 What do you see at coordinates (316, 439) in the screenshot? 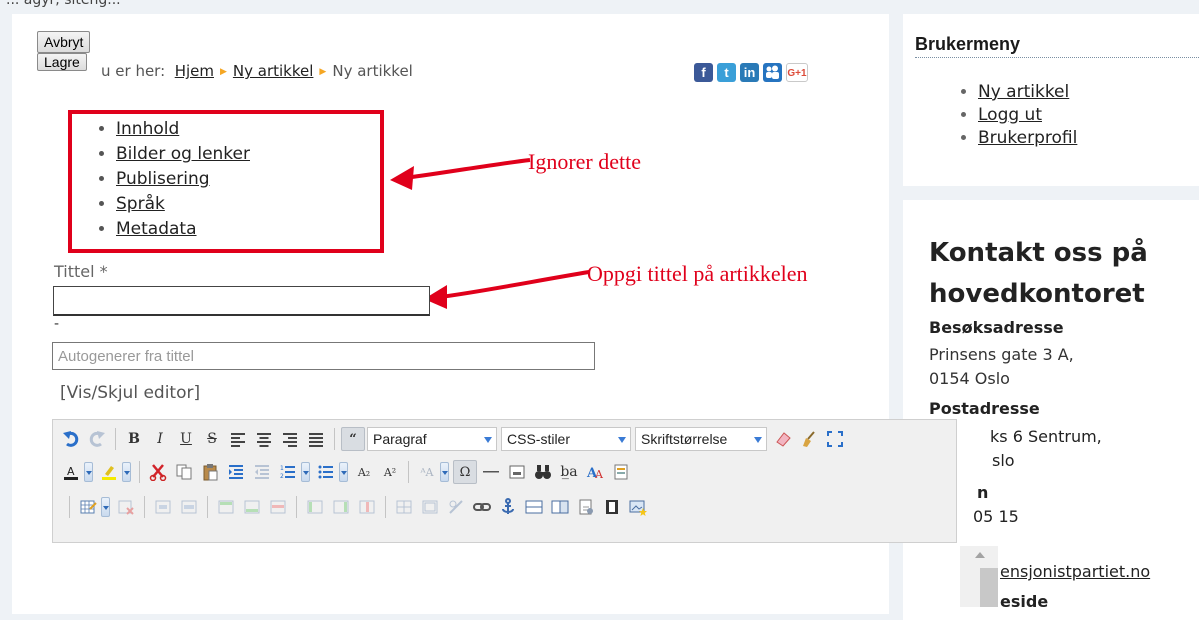
I see `align-justify-icon` at bounding box center [316, 439].